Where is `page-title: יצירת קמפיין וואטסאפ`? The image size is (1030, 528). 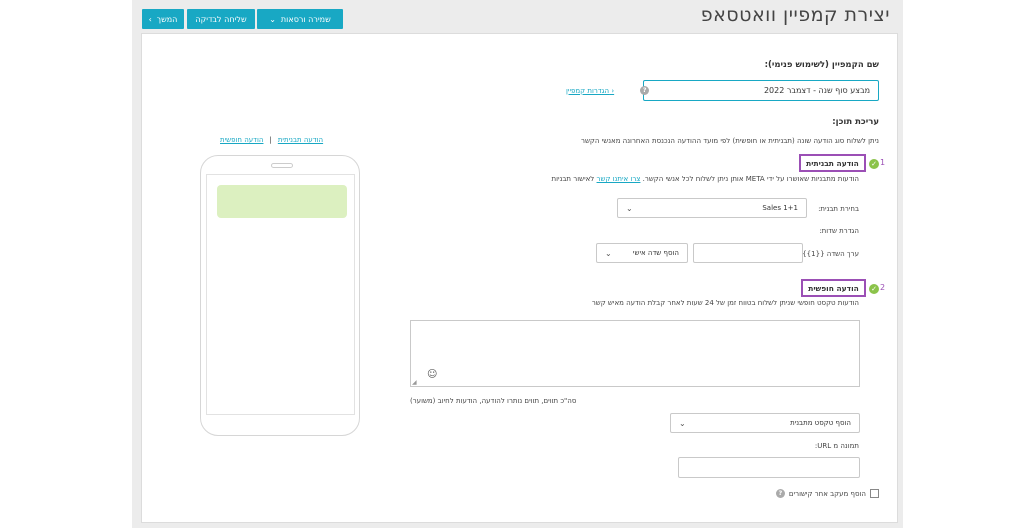
page-title: יצירת קמפיין וואטסאפ is located at coordinates (795, 15).